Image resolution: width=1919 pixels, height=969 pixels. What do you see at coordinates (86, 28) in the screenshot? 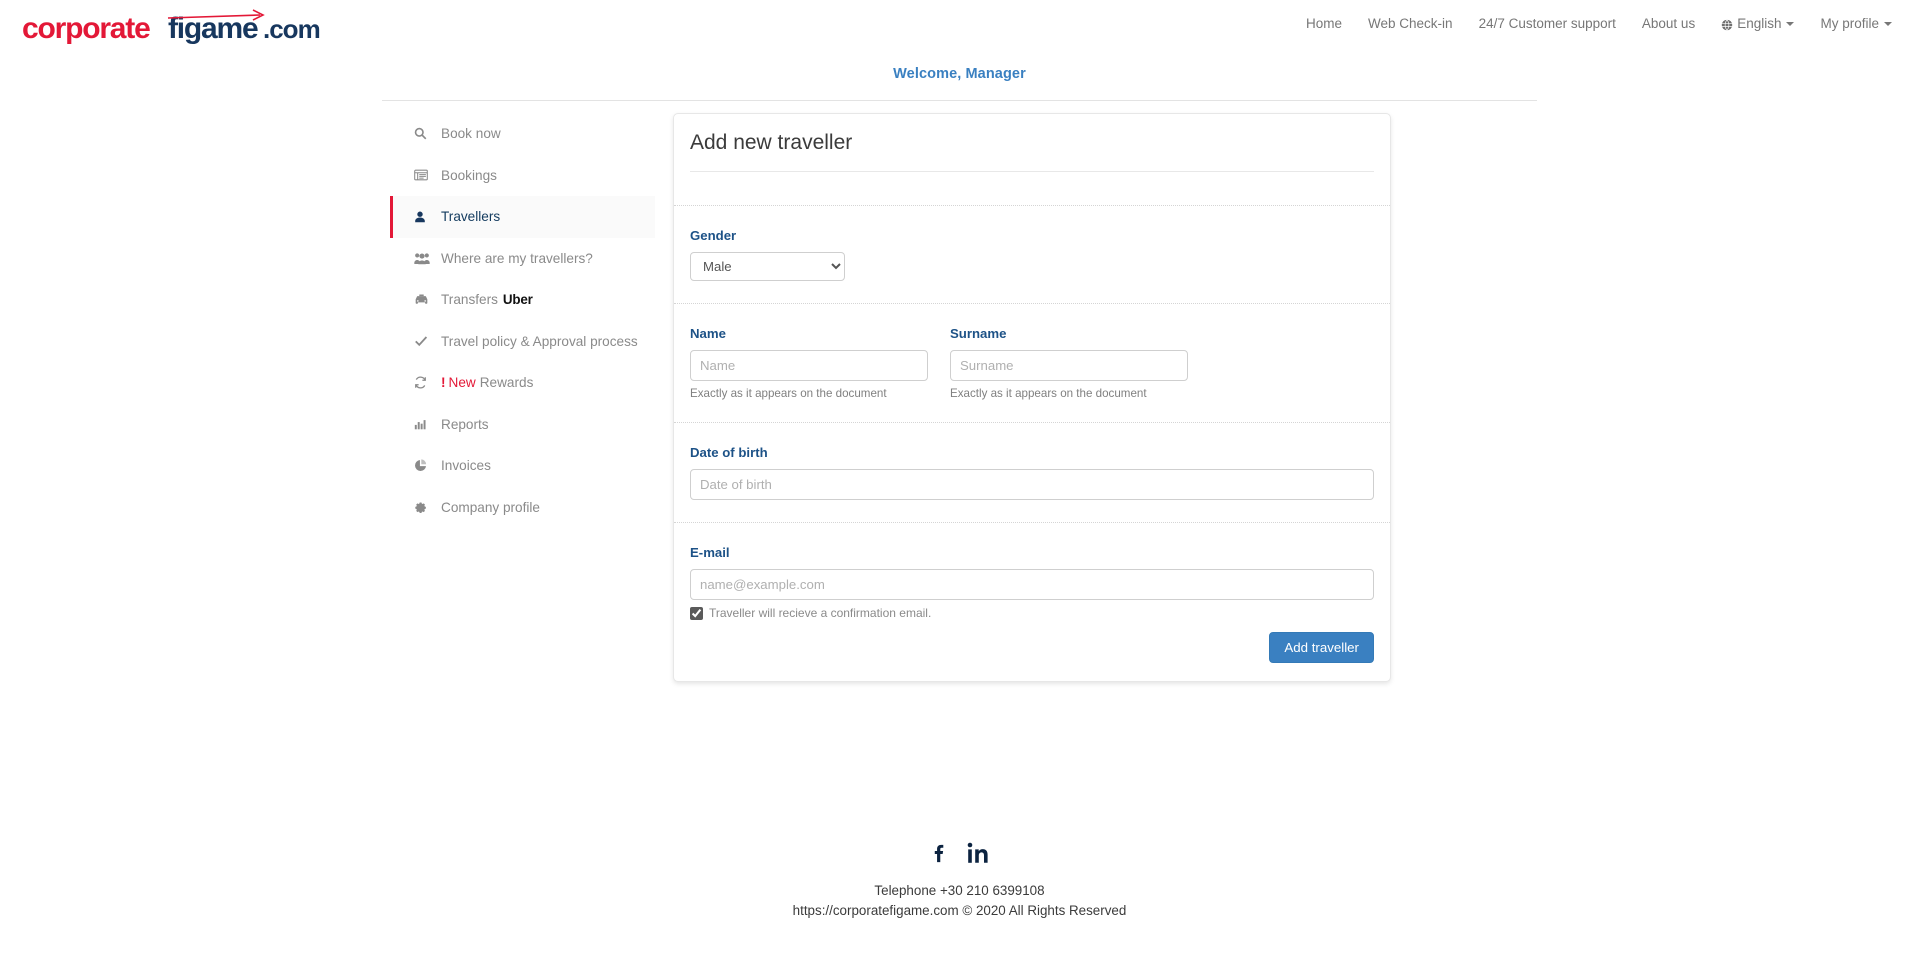
I see `svg-text: corporate` at bounding box center [86, 28].